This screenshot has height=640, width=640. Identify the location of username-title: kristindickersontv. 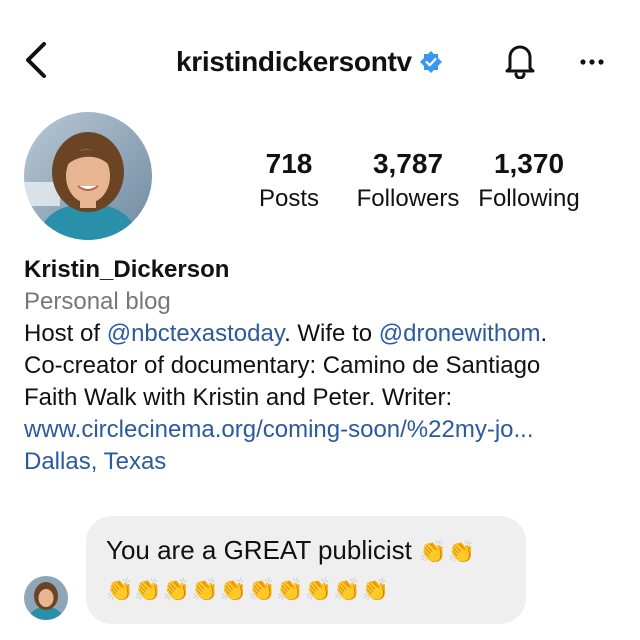
(309, 62).